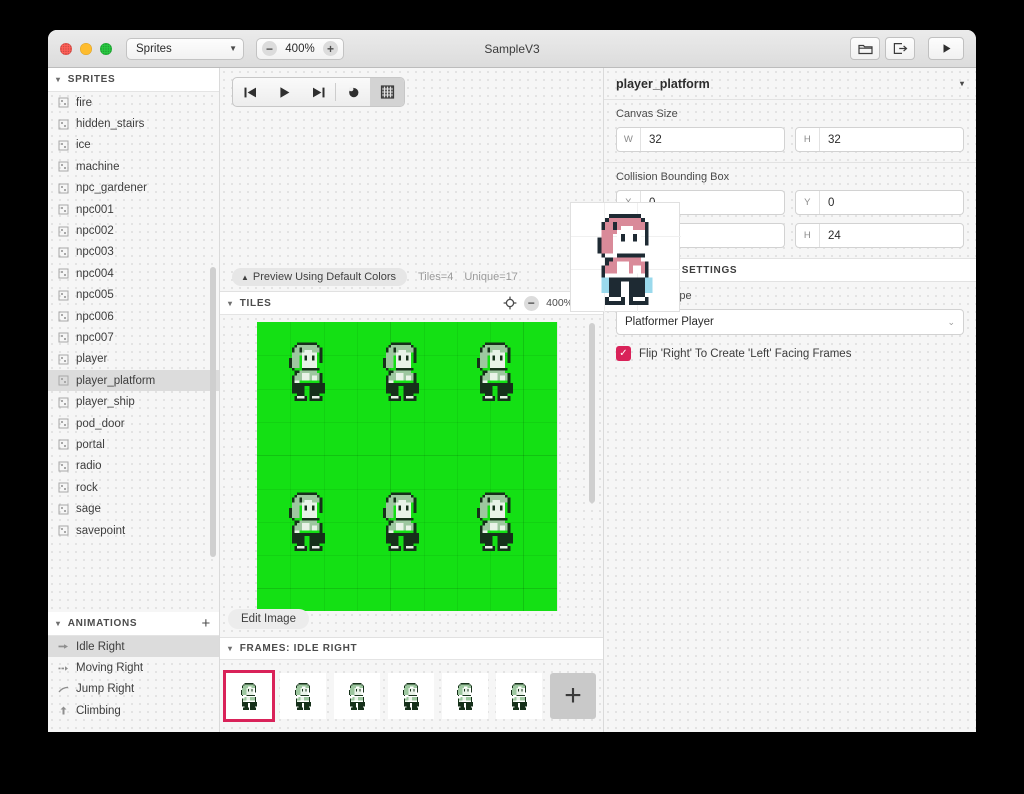 The image size is (1024, 794). What do you see at coordinates (268, 619) in the screenshot?
I see `edit-image-button: Edit Image` at bounding box center [268, 619].